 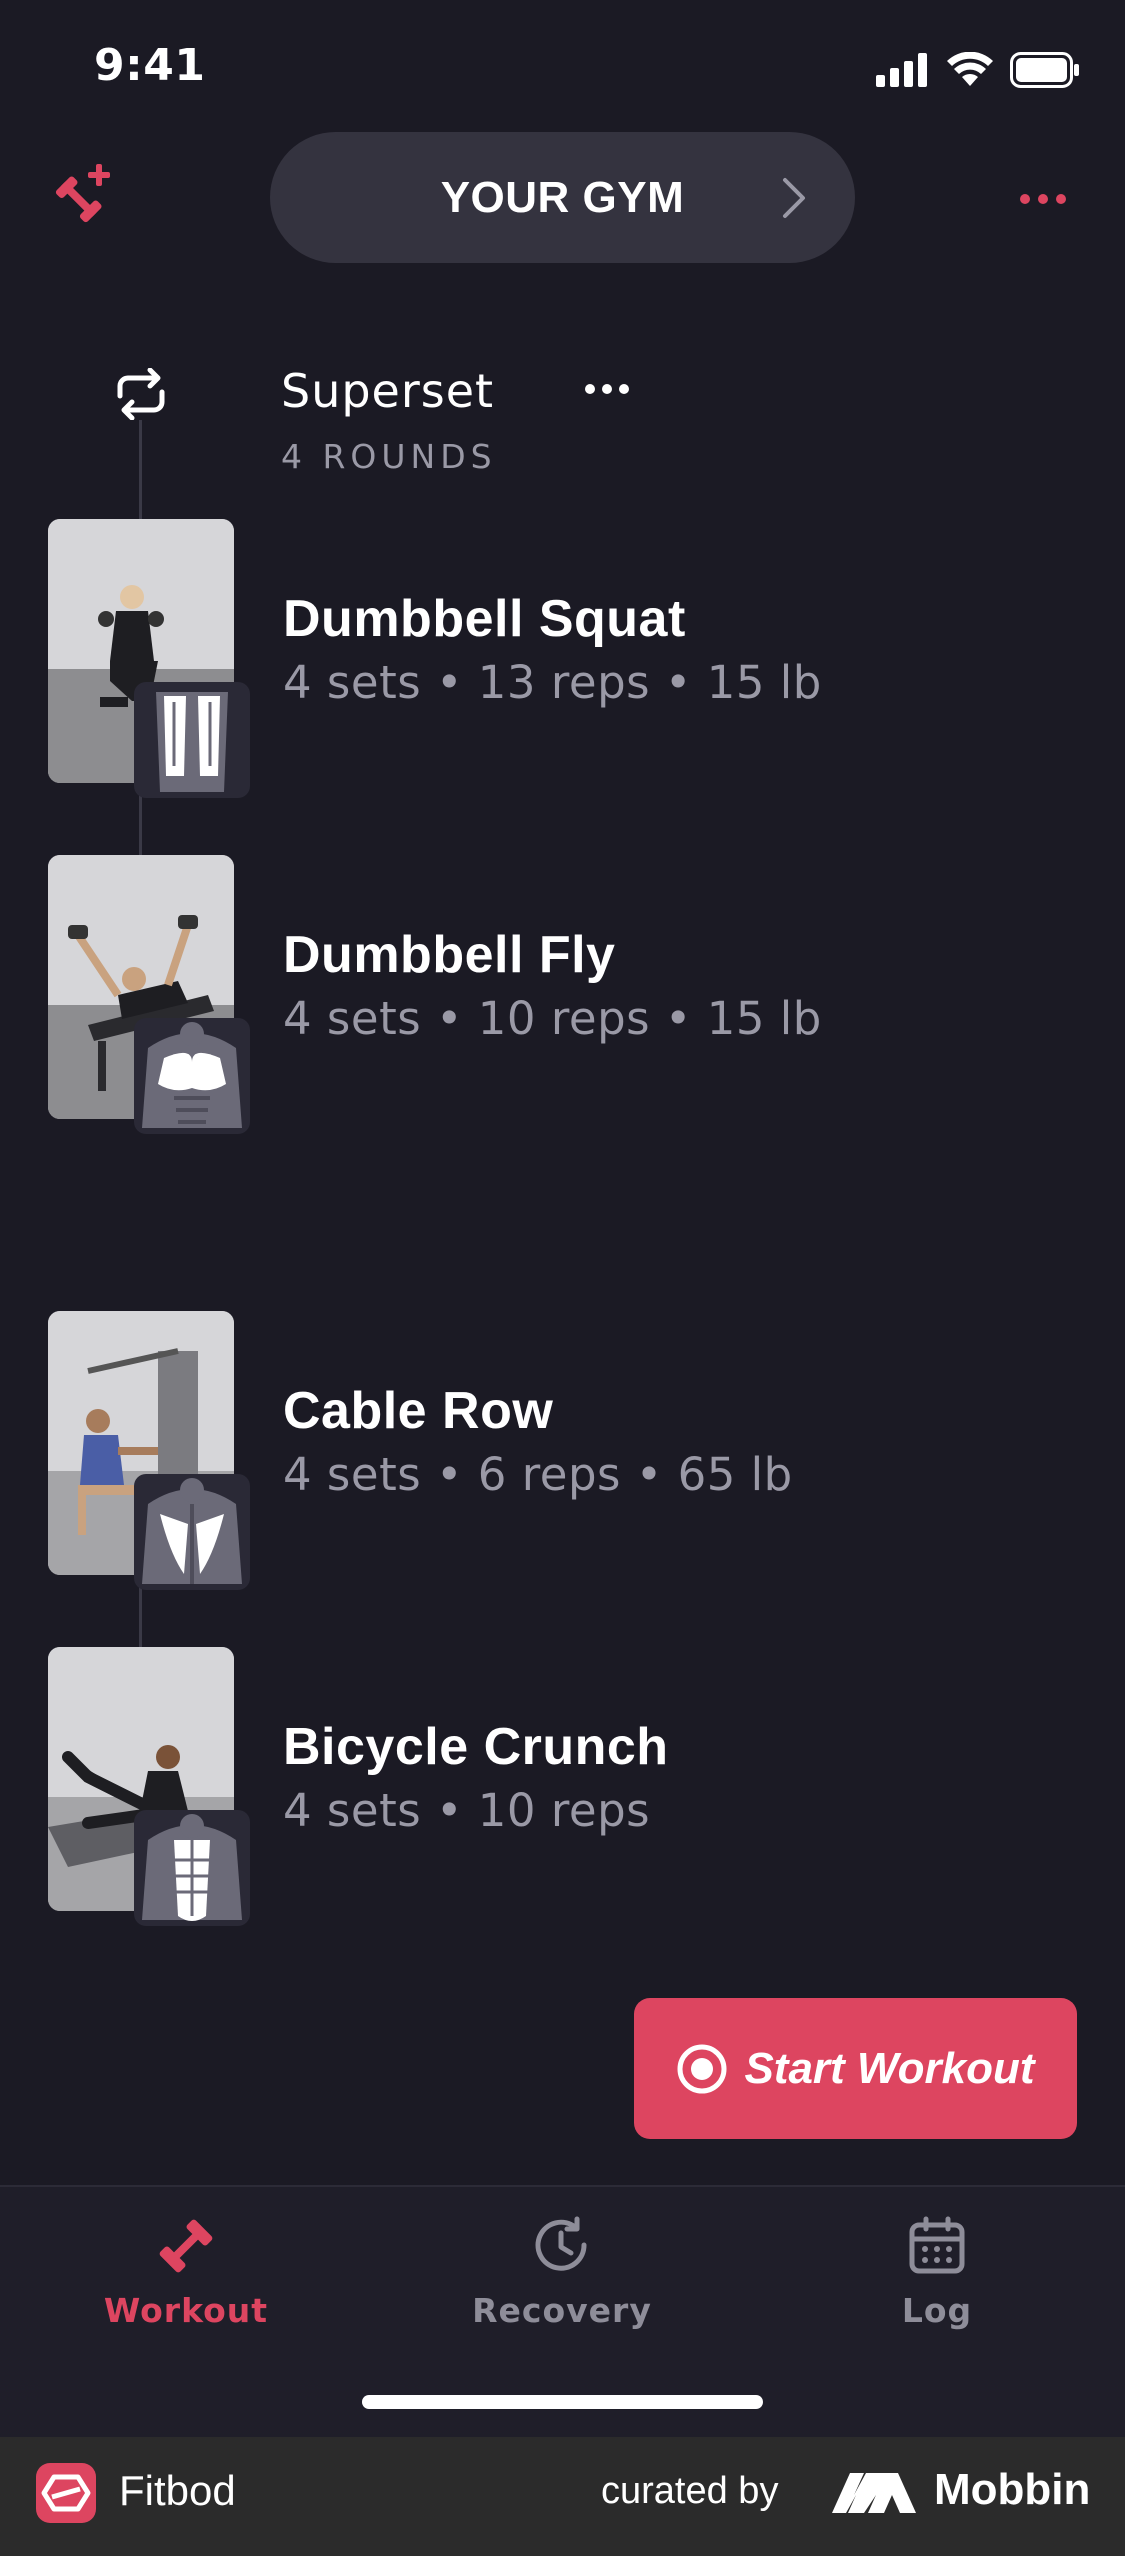 I want to click on fitbod-logo-icon, so click(x=66, y=2493).